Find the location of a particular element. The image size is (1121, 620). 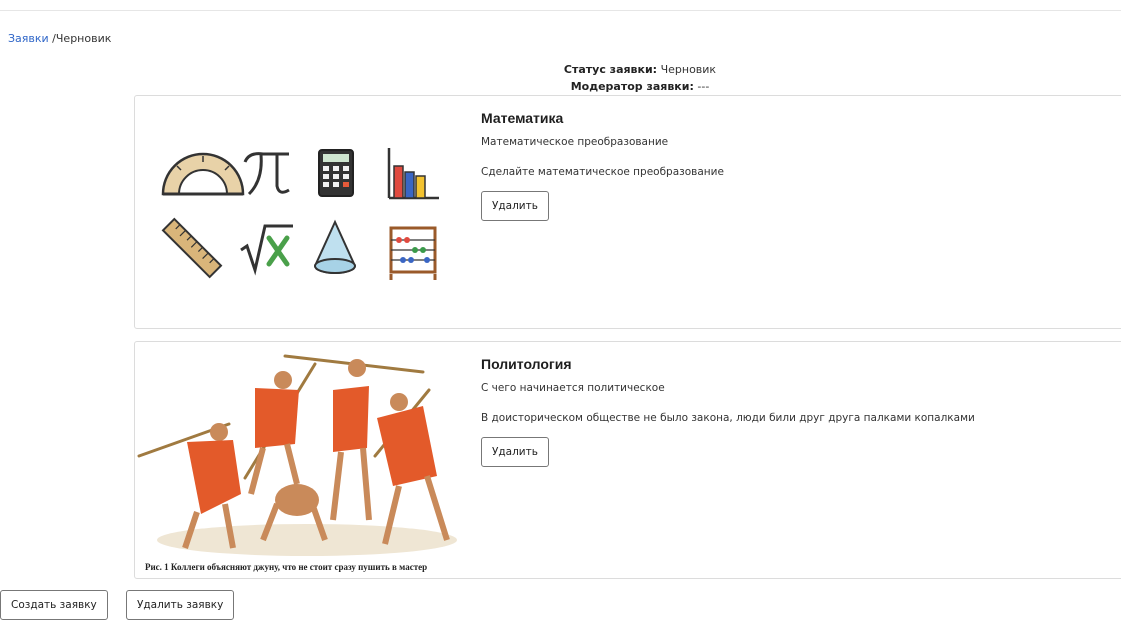

card-description: Сделайте математическое преобразование is located at coordinates (602, 172).